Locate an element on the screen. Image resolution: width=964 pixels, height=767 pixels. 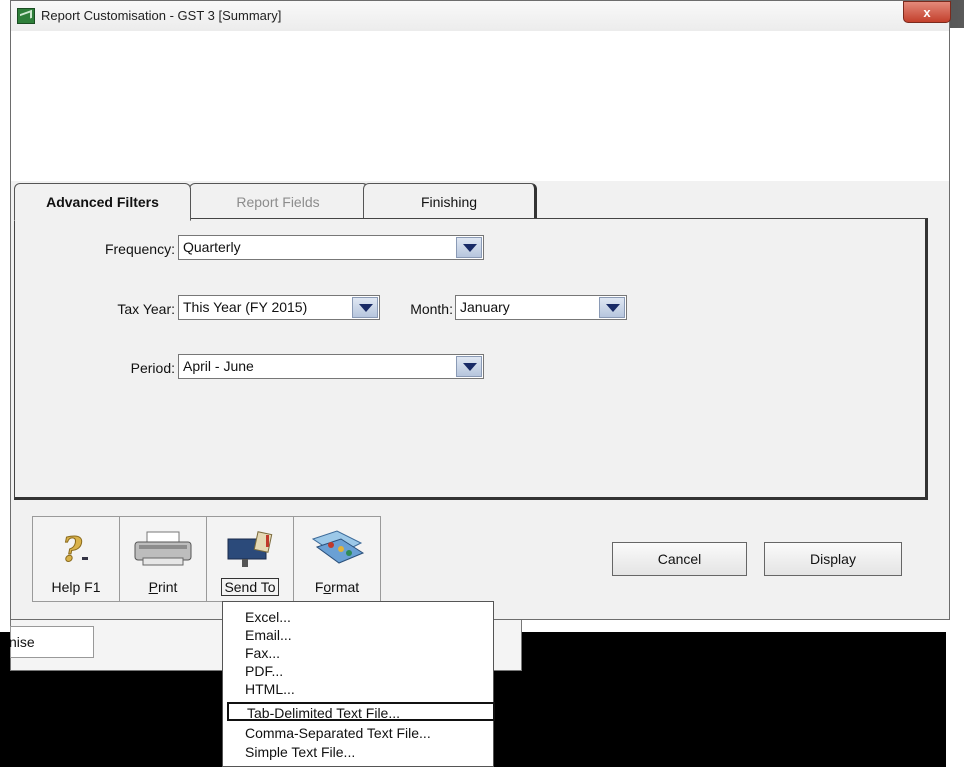
month-value: January is located at coordinates (485, 307).